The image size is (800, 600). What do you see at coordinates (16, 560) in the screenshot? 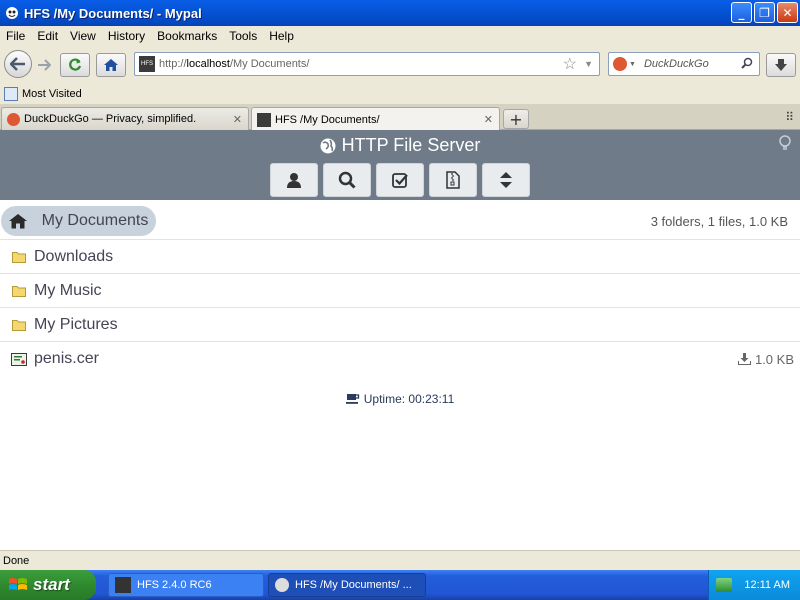
I see `status-text: Done` at bounding box center [16, 560].